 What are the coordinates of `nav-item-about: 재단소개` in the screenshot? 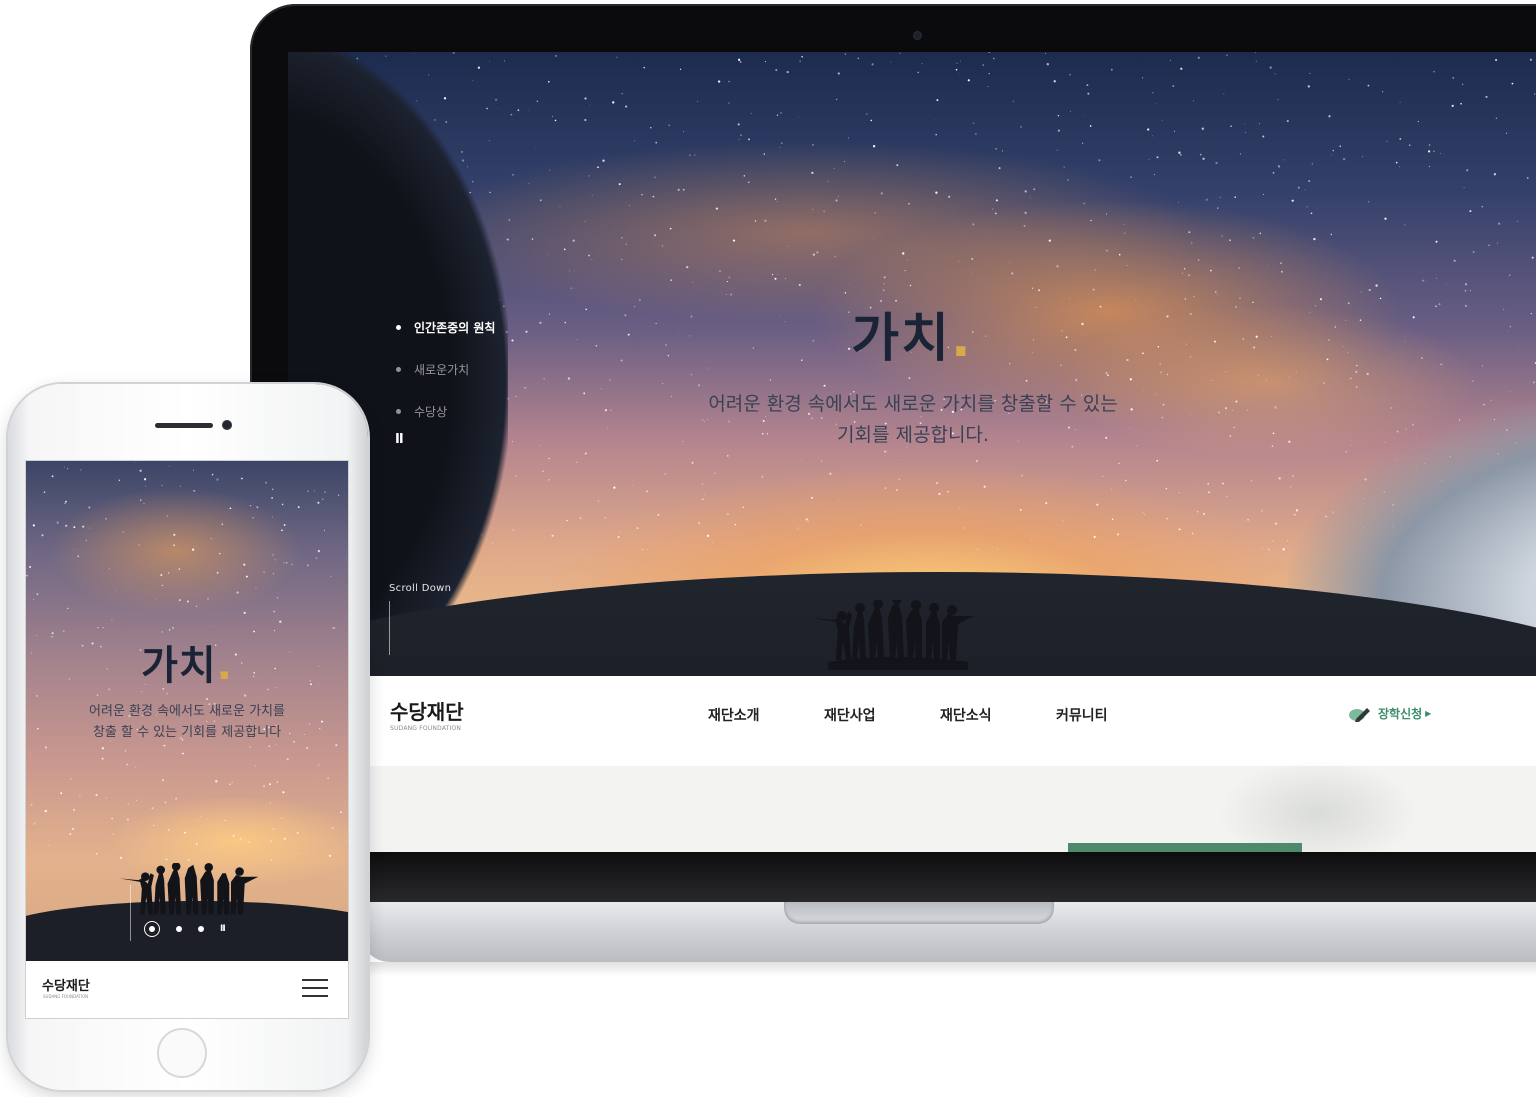 It's located at (766, 715).